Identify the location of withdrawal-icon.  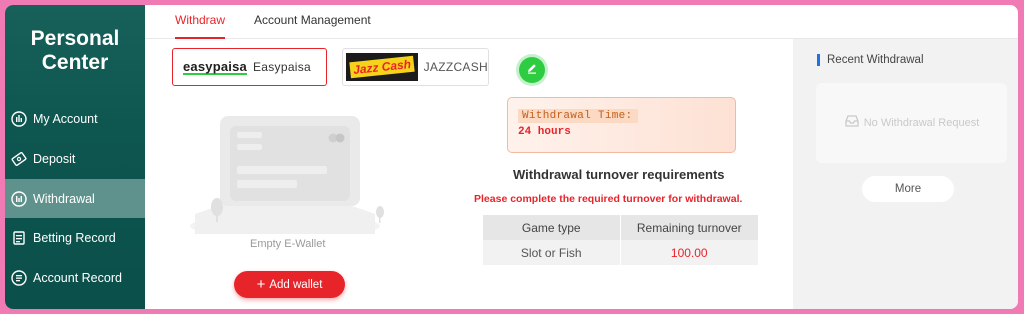
(19, 198).